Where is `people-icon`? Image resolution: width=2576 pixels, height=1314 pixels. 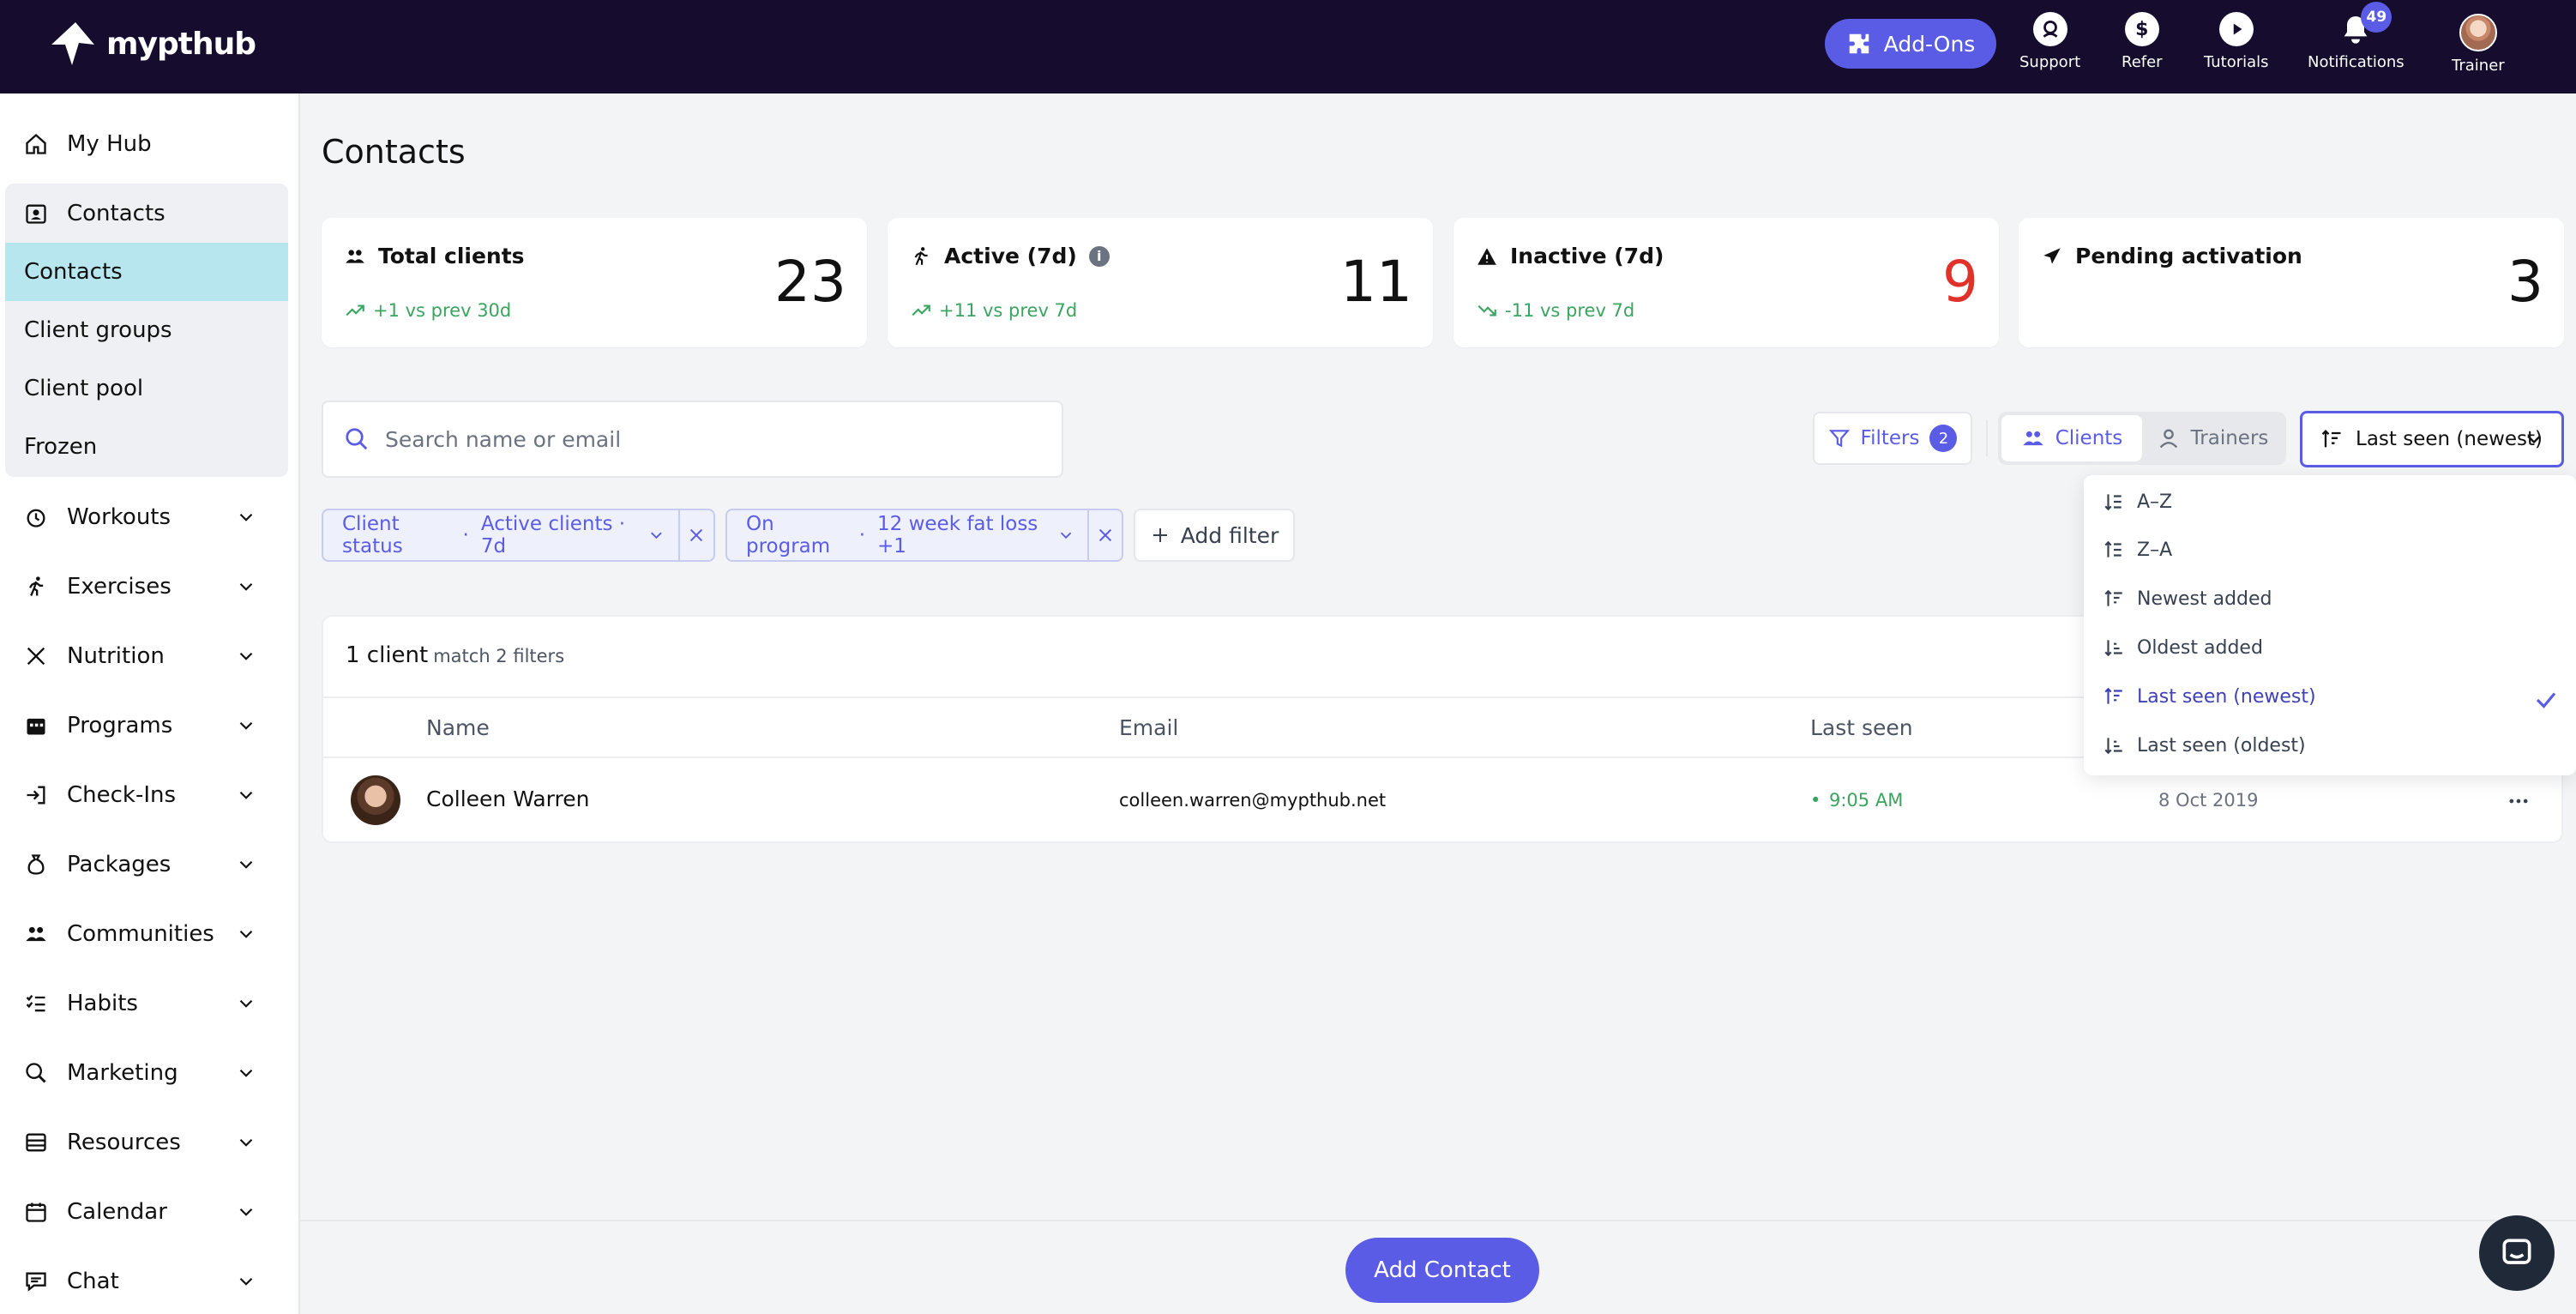
people-icon is located at coordinates (2033, 438).